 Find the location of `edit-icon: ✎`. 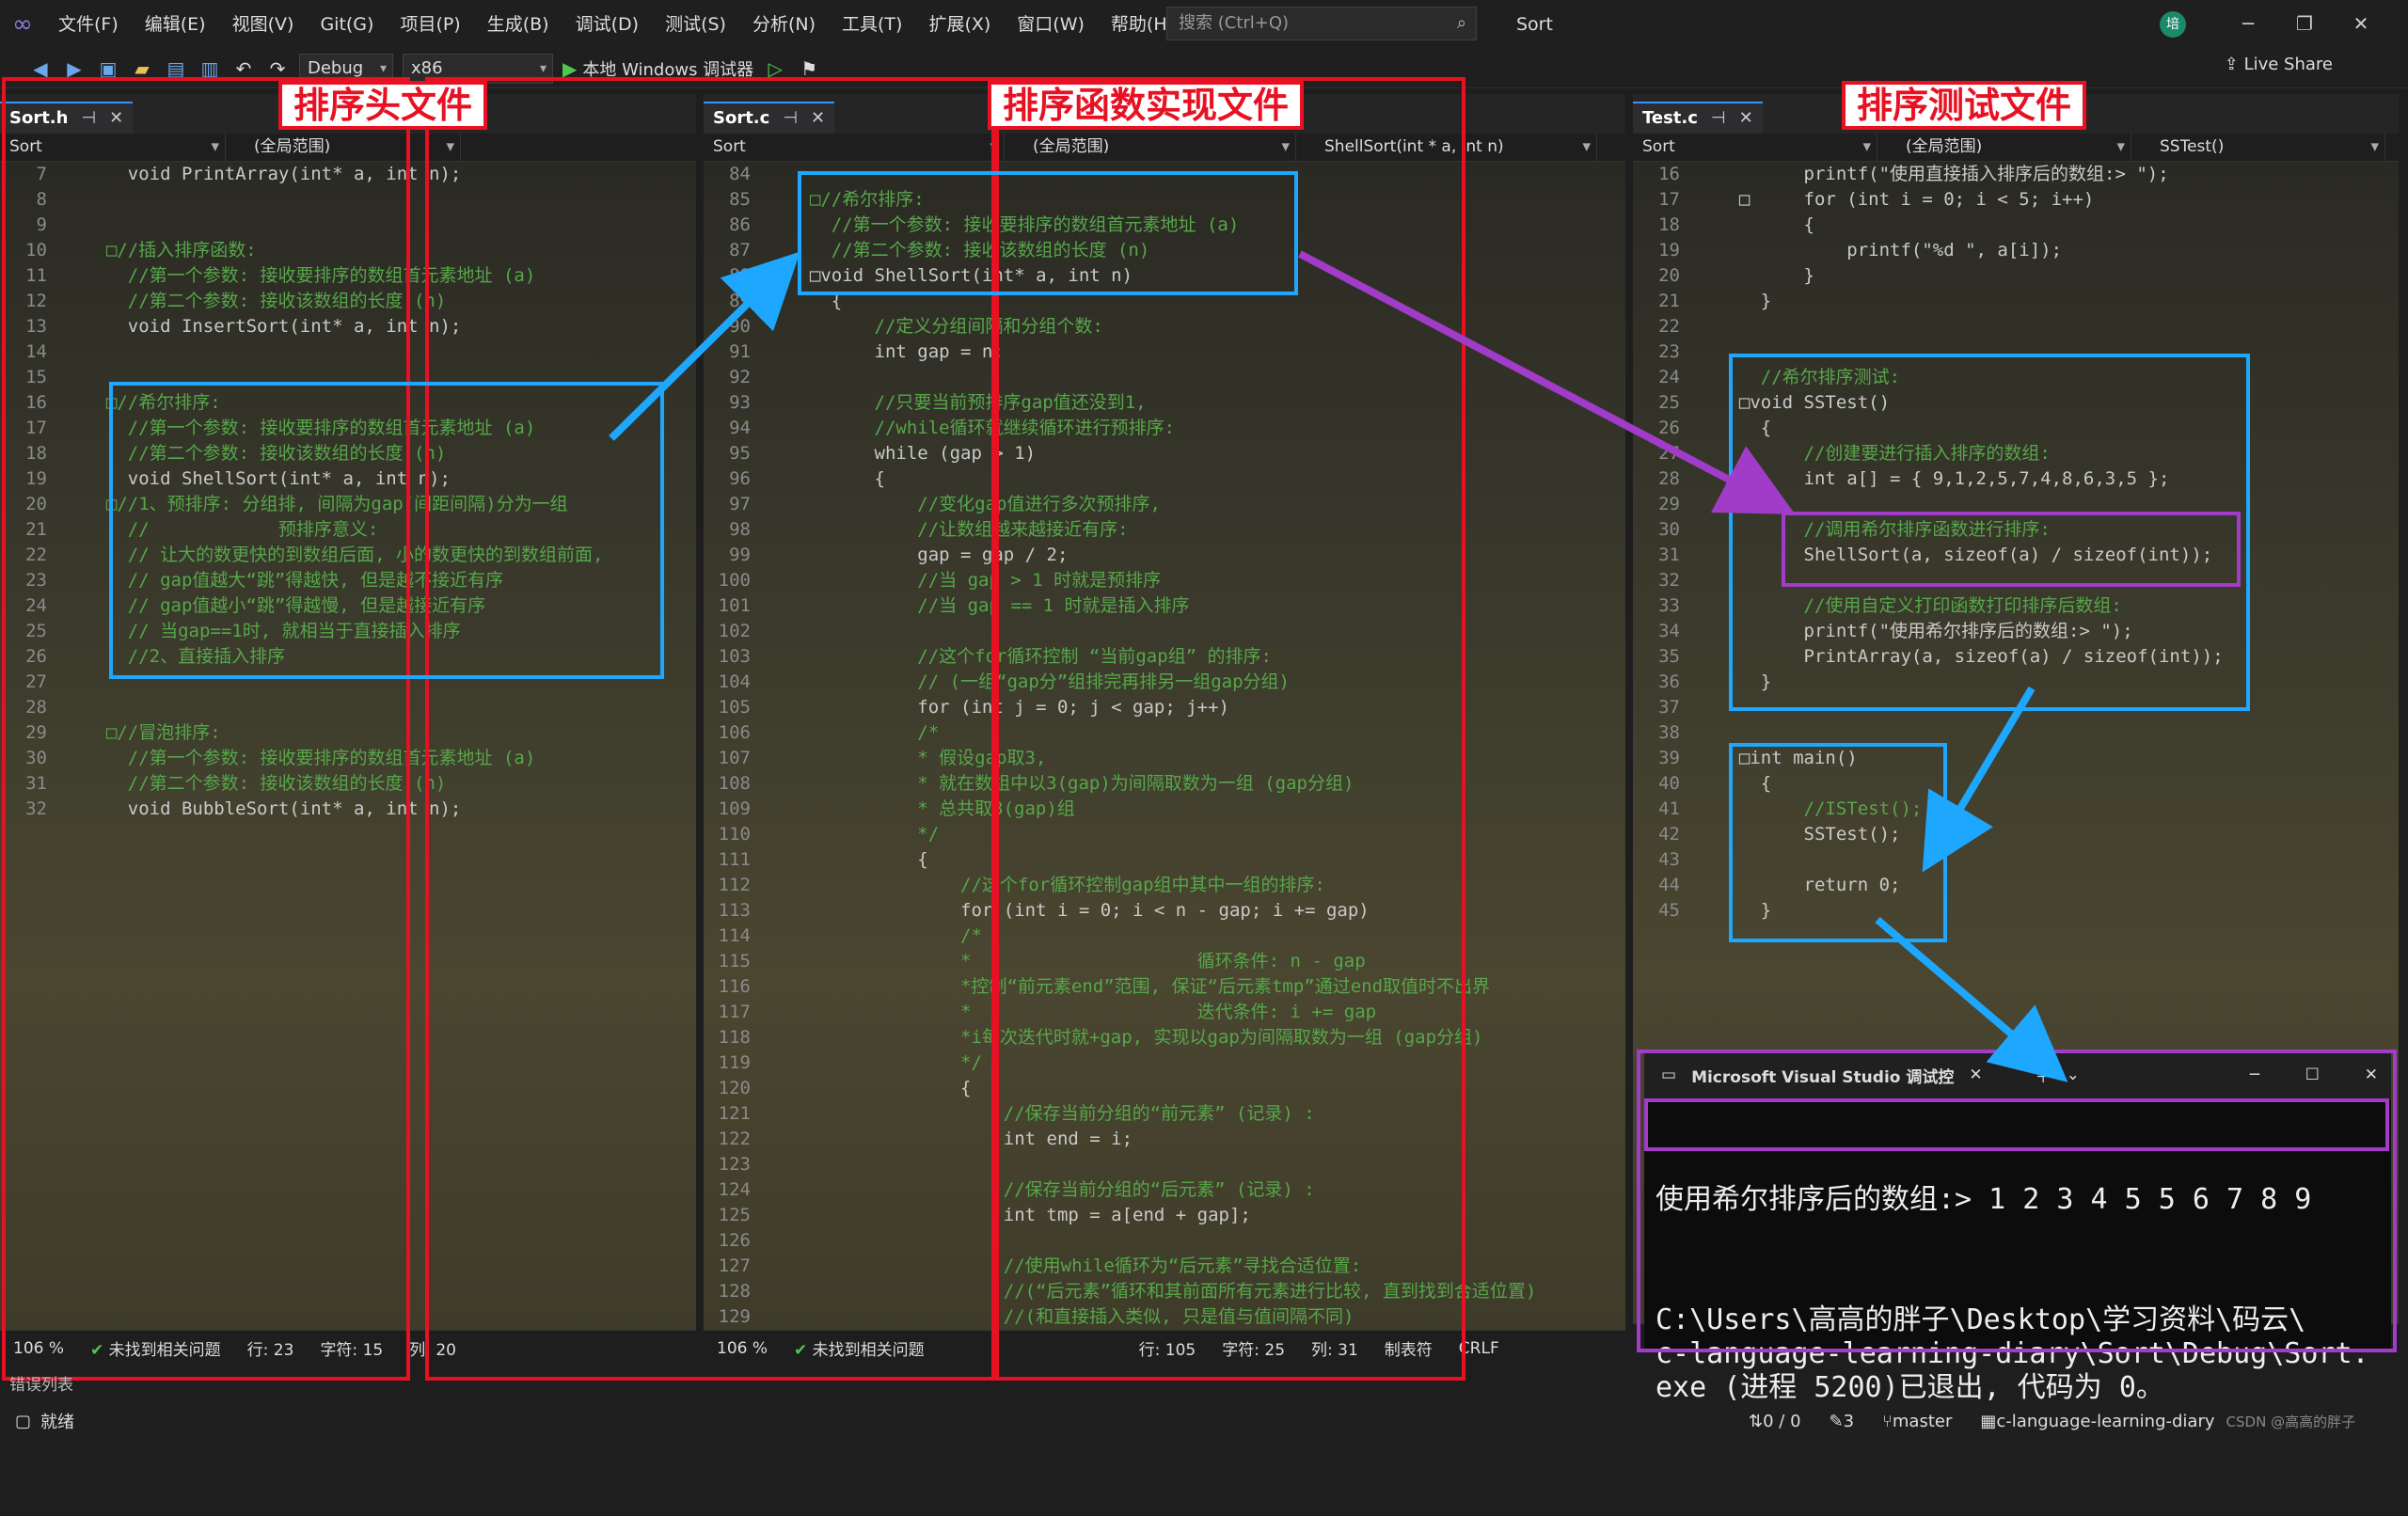

edit-icon: ✎ is located at coordinates (1837, 1421).